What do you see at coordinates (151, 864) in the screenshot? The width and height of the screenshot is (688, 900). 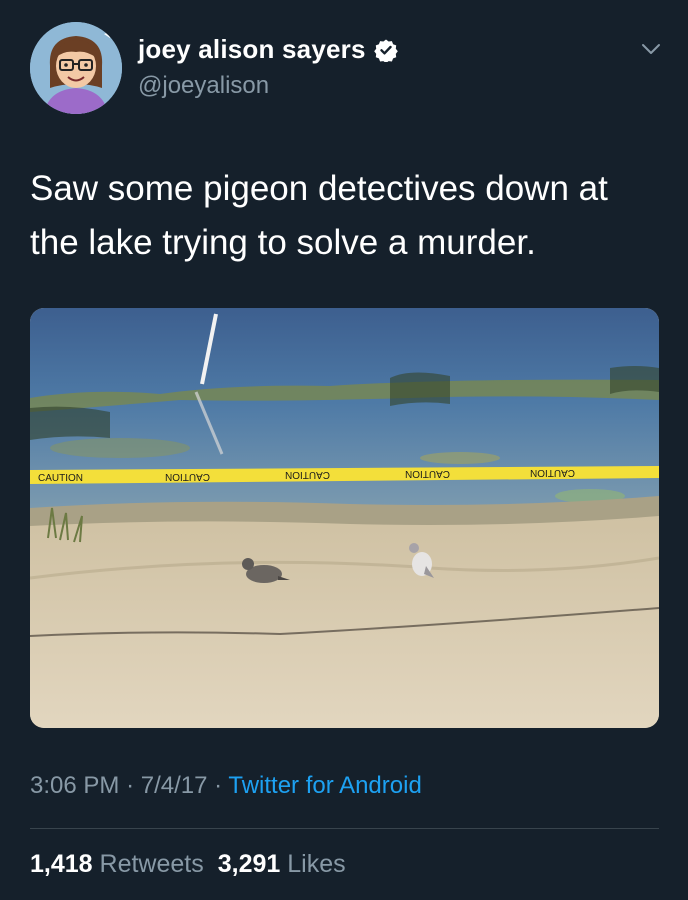 I see `retweets-label: Retweets` at bounding box center [151, 864].